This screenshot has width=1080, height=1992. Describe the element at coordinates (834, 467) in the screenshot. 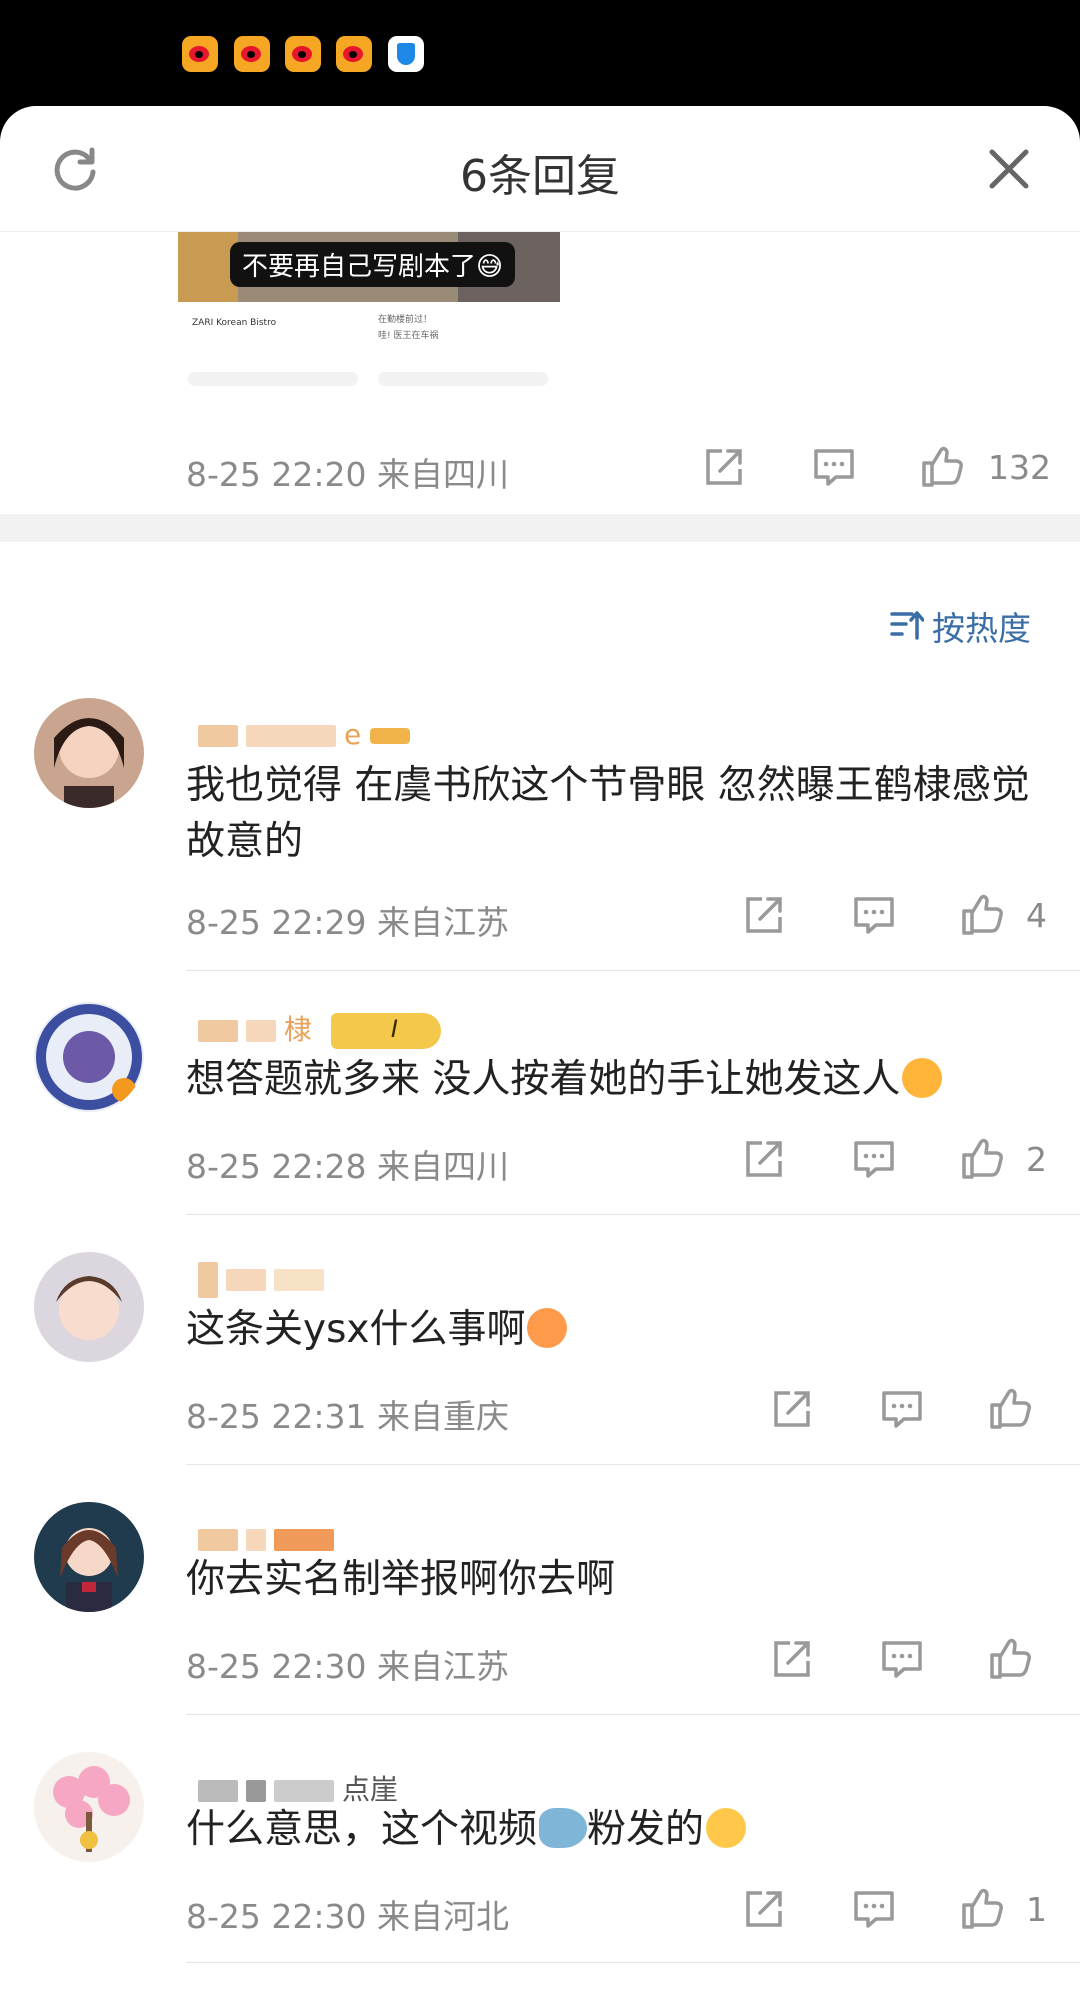

I see `comment-icon` at that location.